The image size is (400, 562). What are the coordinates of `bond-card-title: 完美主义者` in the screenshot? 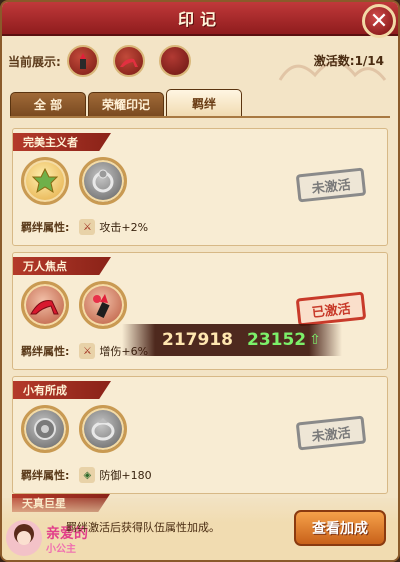 It's located at (62, 142).